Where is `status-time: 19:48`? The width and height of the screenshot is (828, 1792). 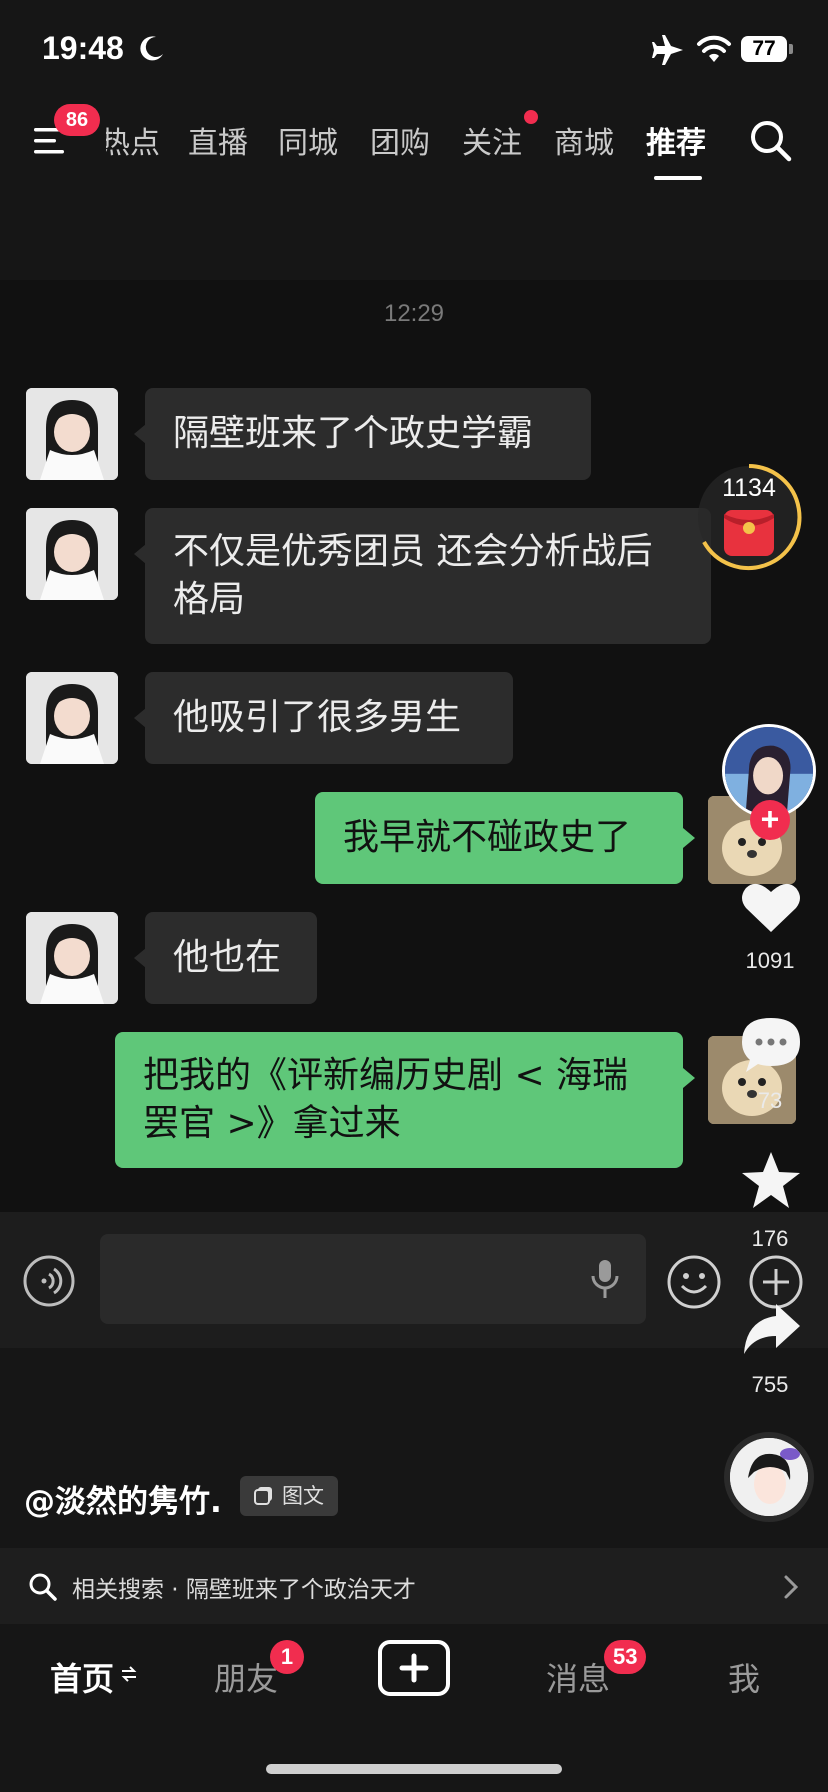 status-time: 19:48 is located at coordinates (83, 48).